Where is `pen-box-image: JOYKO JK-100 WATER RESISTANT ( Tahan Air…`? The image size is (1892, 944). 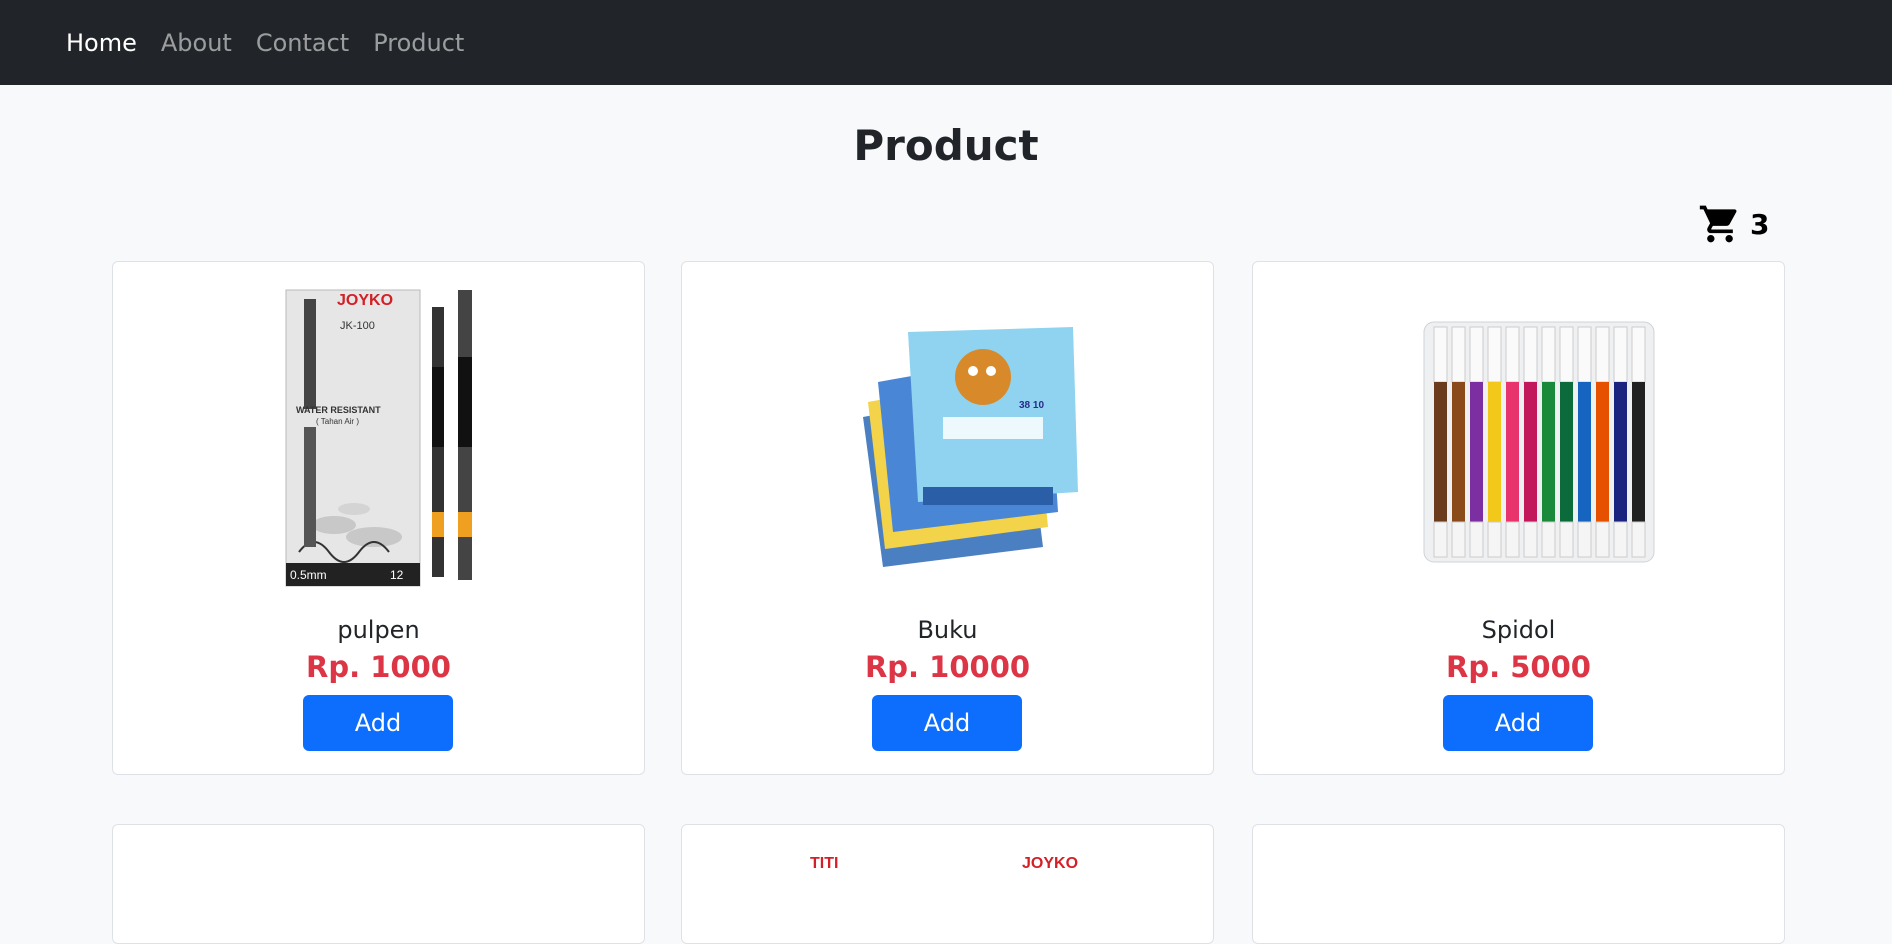 pen-box-image: JOYKO JK-100 WATER RESISTANT ( Tahan Air… is located at coordinates (404, 437).